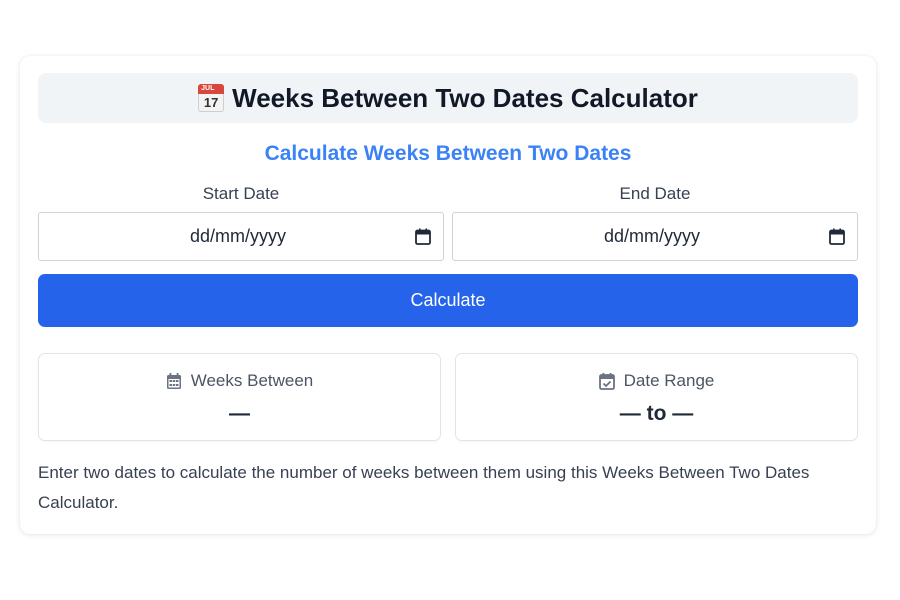 This screenshot has height=600, width=900. Describe the element at coordinates (241, 193) in the screenshot. I see `start-date-label: Start Date` at that location.